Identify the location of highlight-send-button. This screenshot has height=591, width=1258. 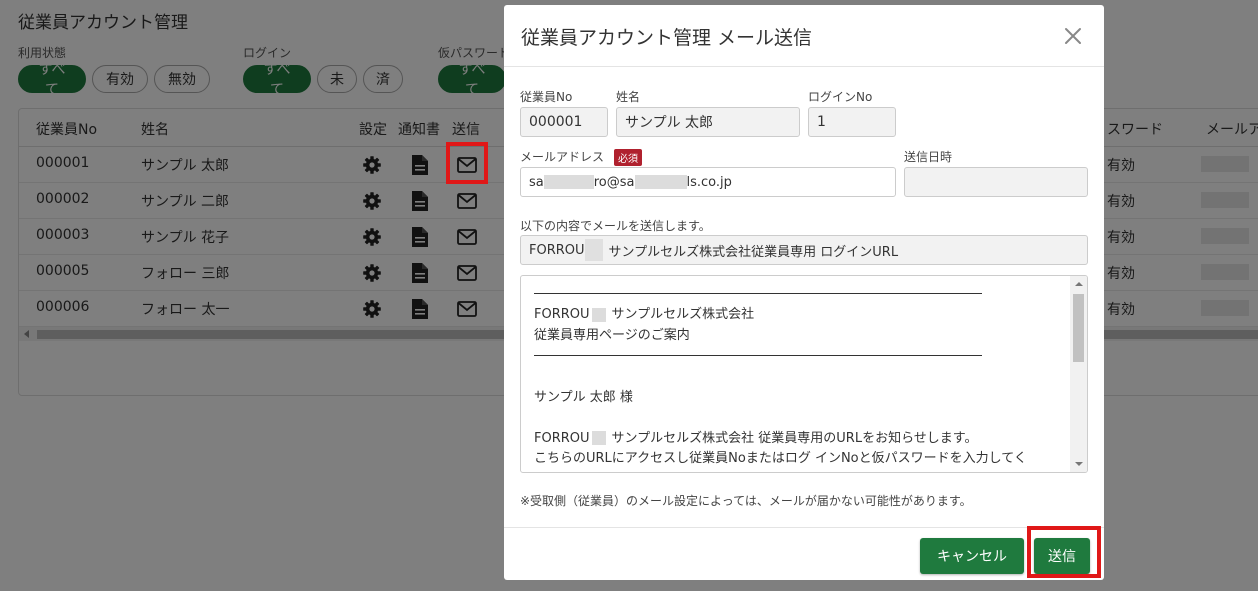
(1064, 552).